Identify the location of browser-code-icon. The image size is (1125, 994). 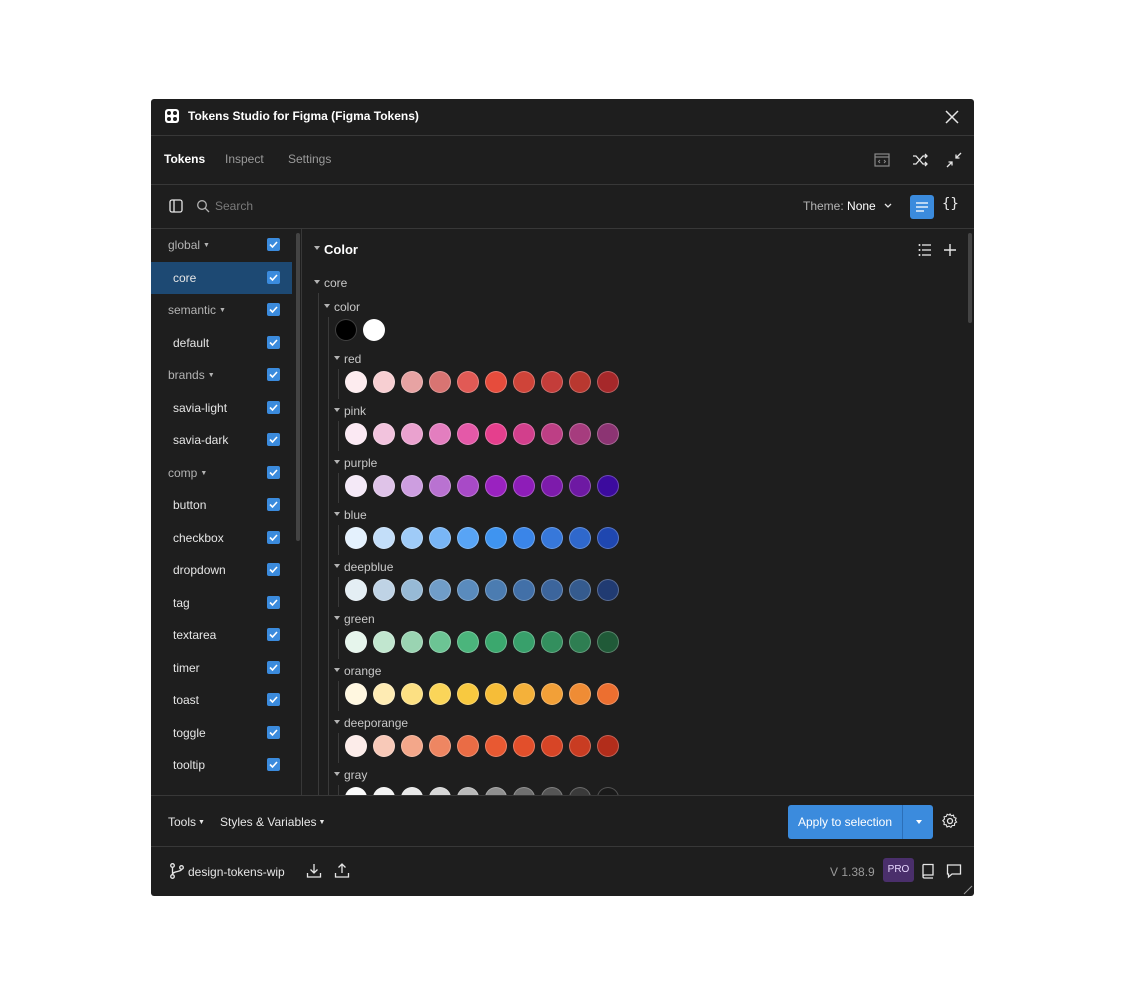
(882, 160).